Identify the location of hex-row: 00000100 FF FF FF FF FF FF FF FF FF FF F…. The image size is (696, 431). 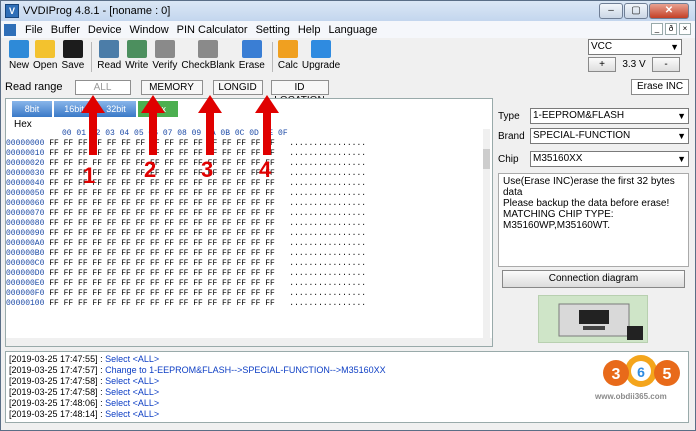
(245, 304).